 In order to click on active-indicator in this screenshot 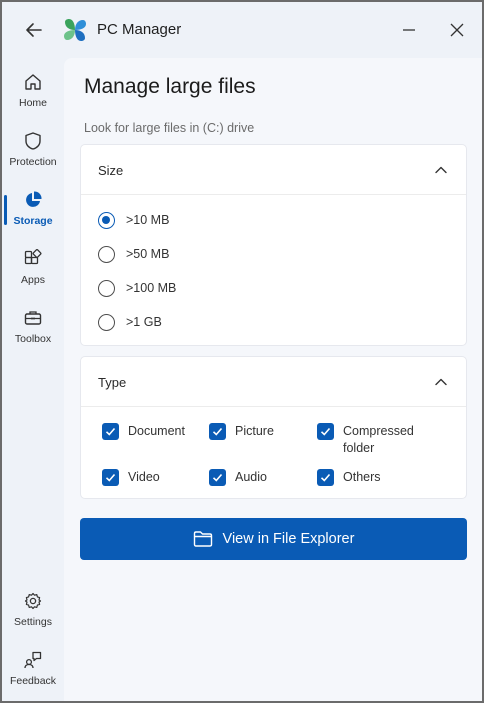, I will do `click(5, 210)`.